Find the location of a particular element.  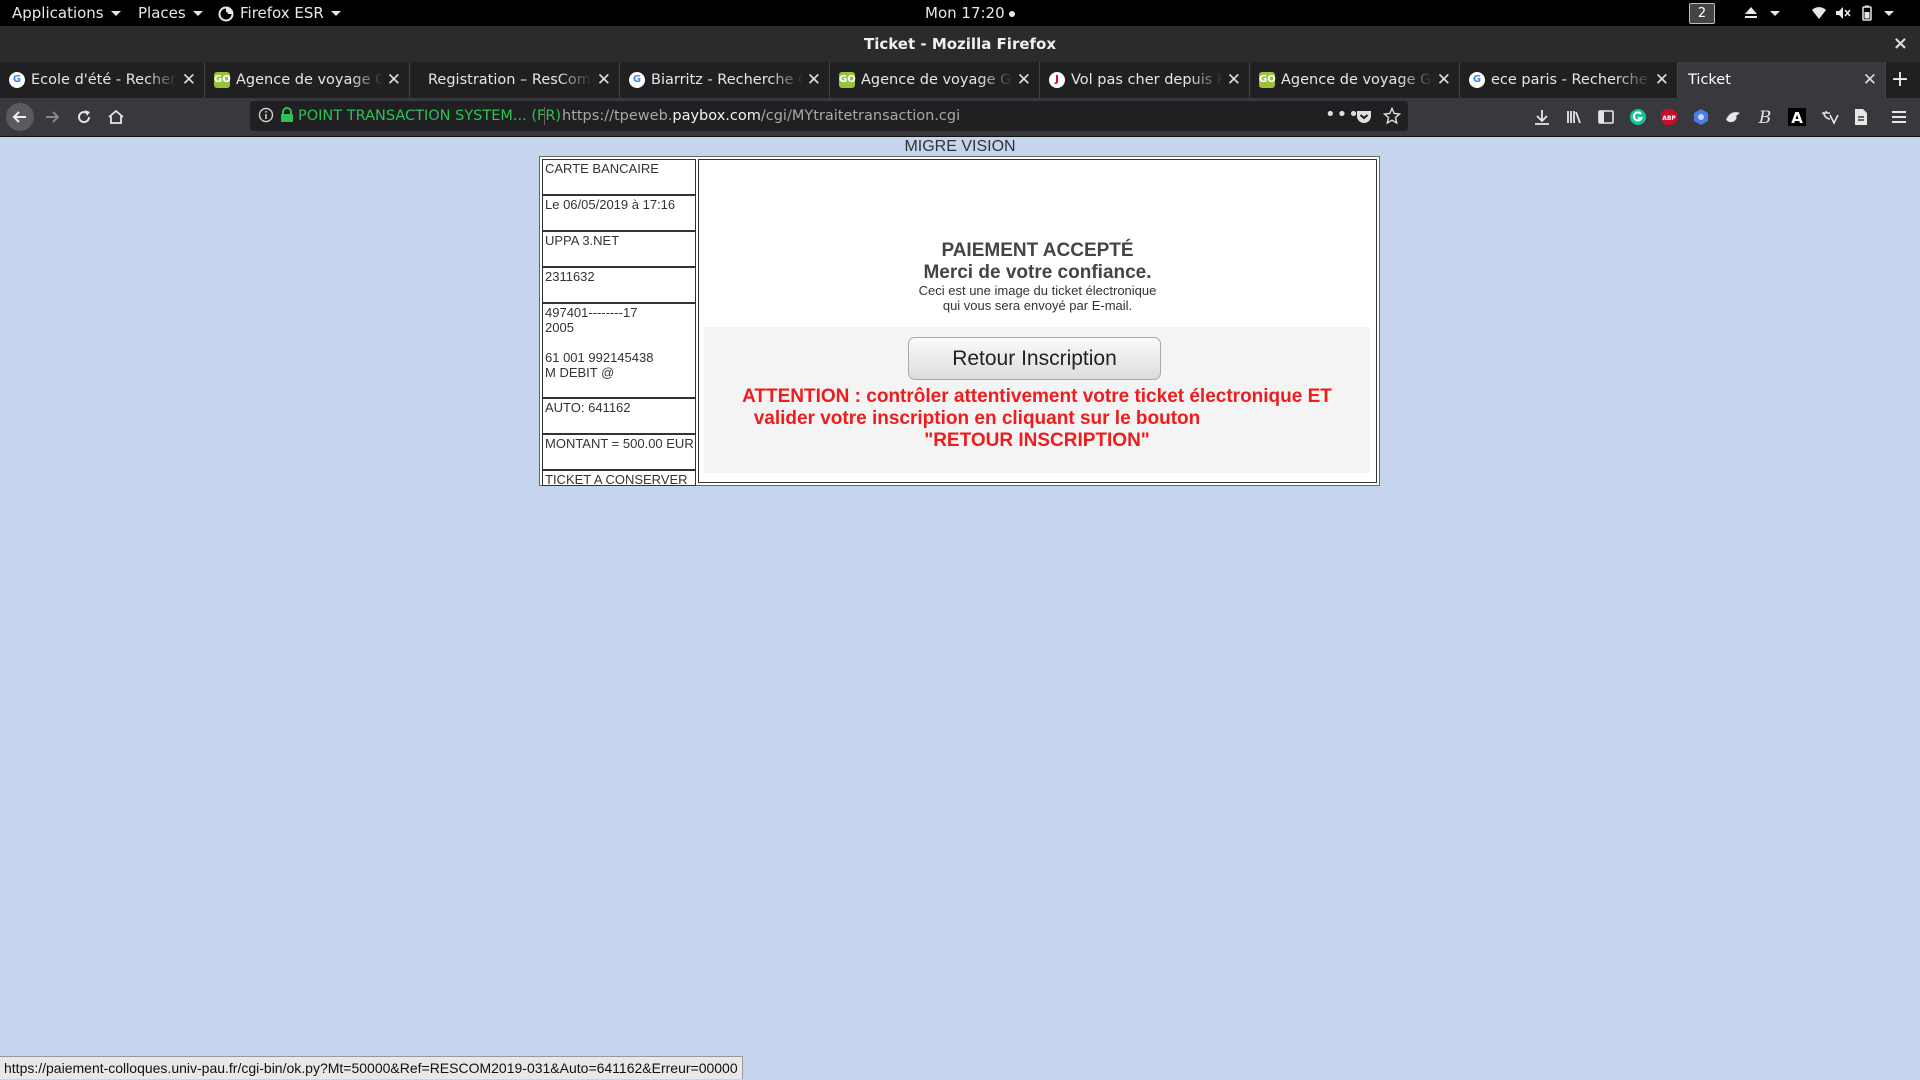

tab-label: Vol pas cher depuis Paris is located at coordinates (1147, 80).